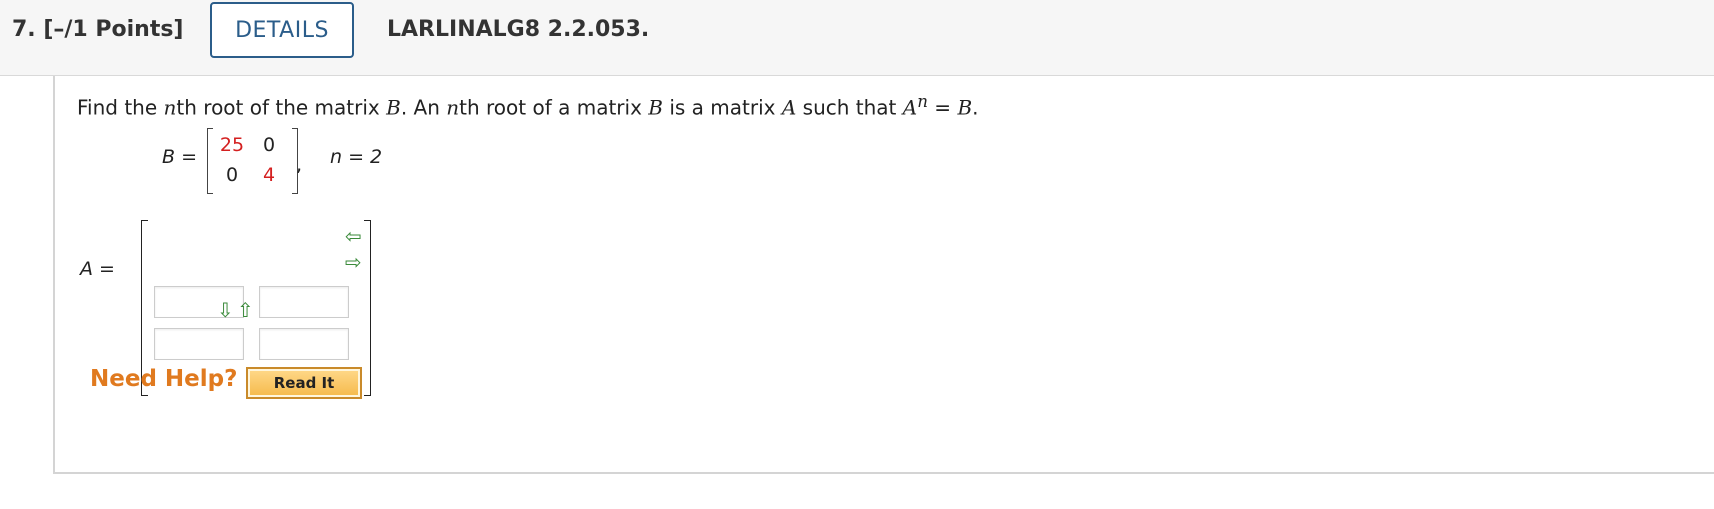  What do you see at coordinates (518, 29) in the screenshot?
I see `question-id: LARLINALG8 2.2.053.` at bounding box center [518, 29].